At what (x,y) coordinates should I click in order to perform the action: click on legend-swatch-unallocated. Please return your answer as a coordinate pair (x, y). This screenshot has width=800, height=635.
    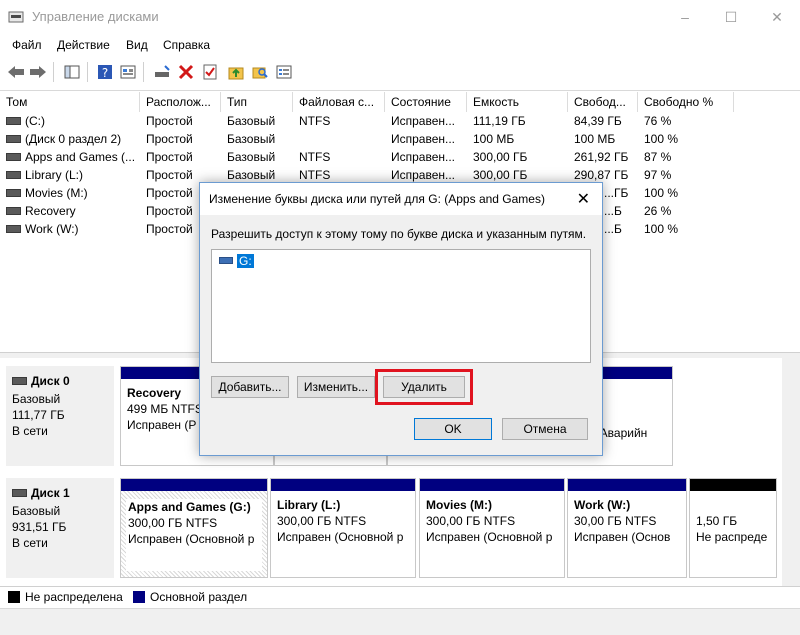
    Looking at the image, I should click on (14, 597).